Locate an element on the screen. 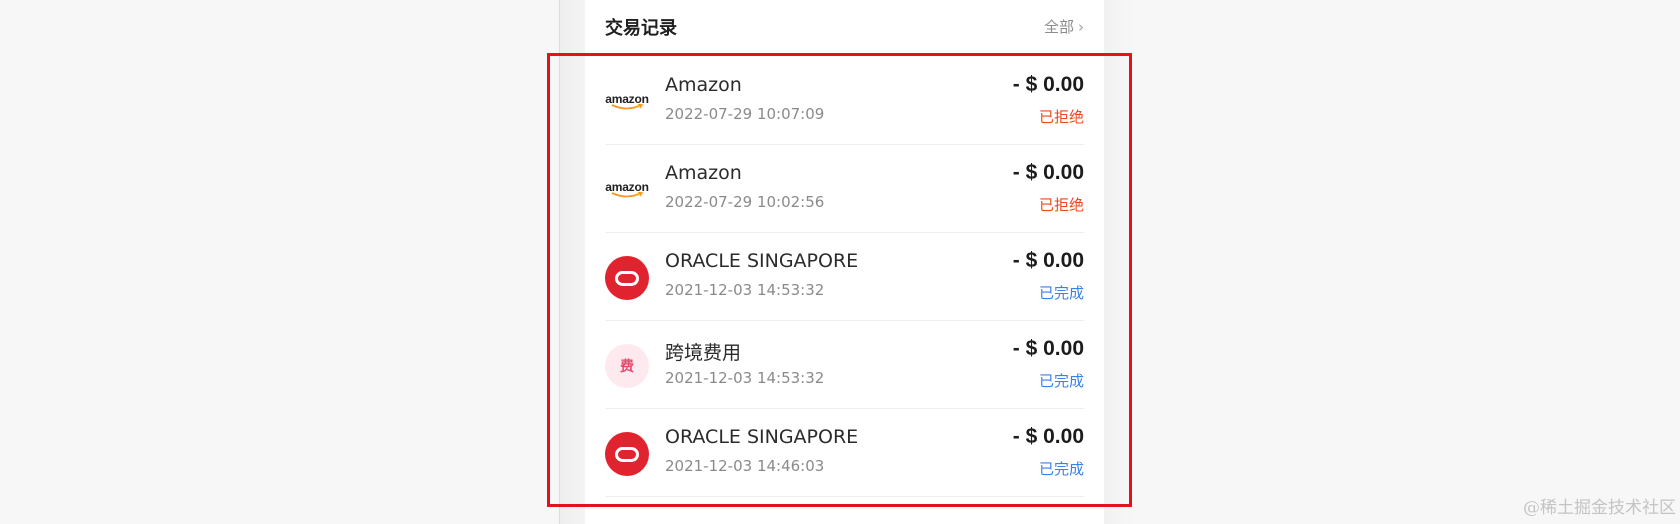  view-all-label: 全部 is located at coordinates (1058, 27).